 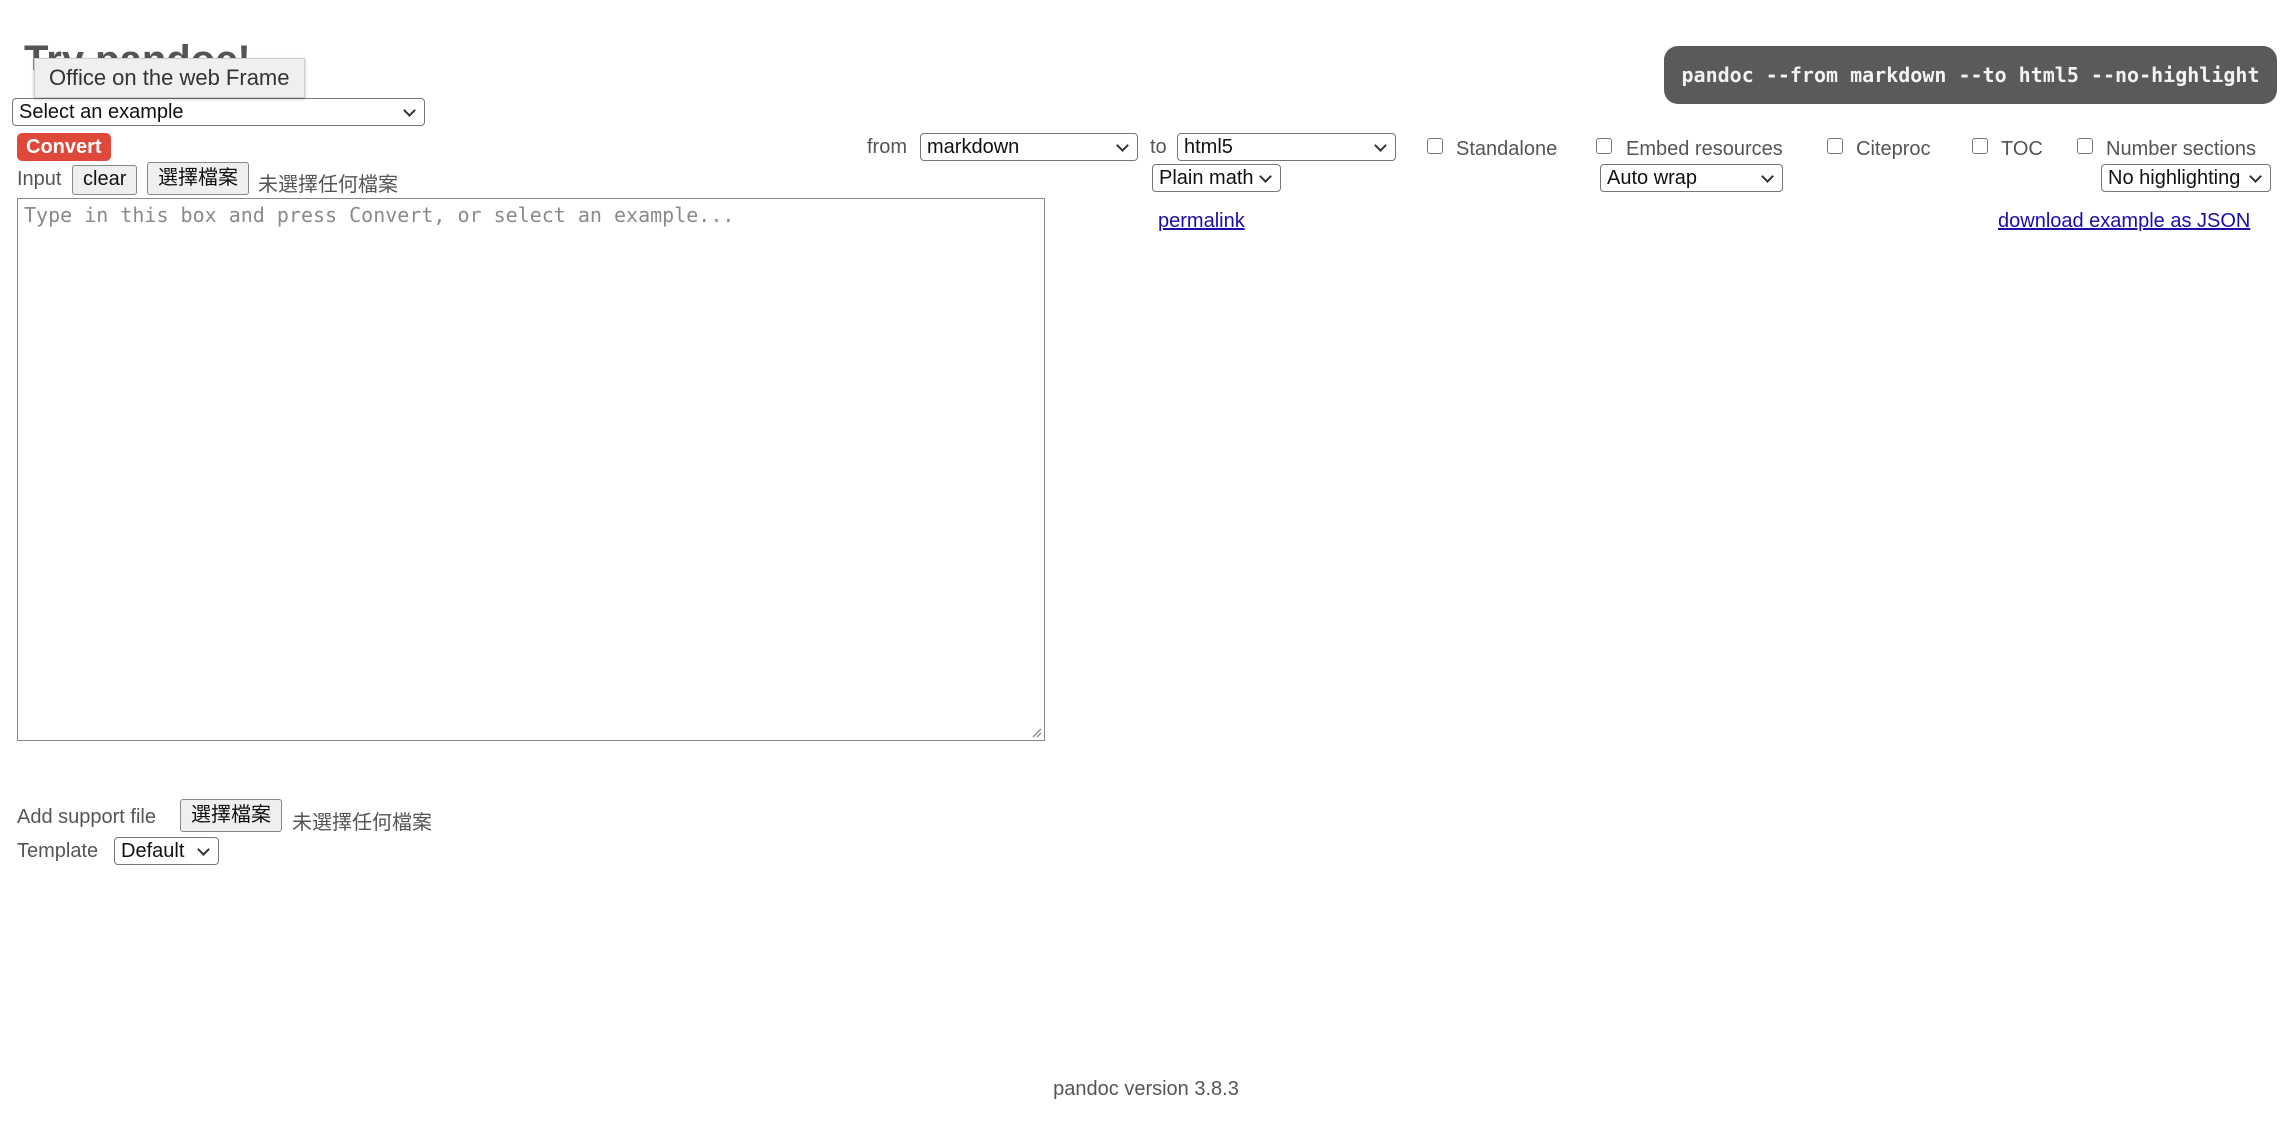 What do you see at coordinates (231, 815) in the screenshot?
I see `choose-support-file-button: 選擇檔案` at bounding box center [231, 815].